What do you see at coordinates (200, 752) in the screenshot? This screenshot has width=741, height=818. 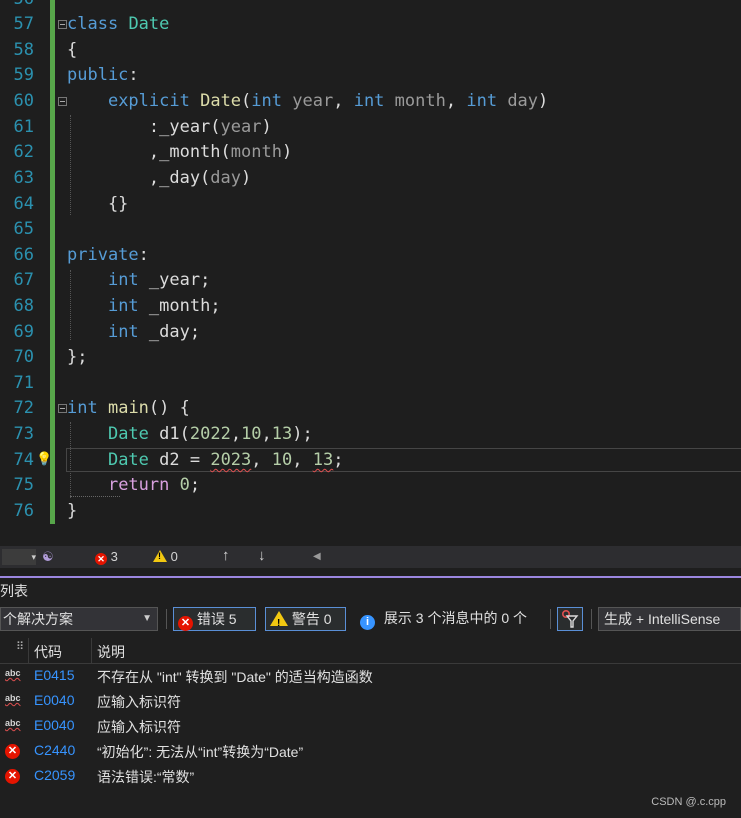 I see `error-description: “初始化”: 无法从“int”转换为“Date”` at bounding box center [200, 752].